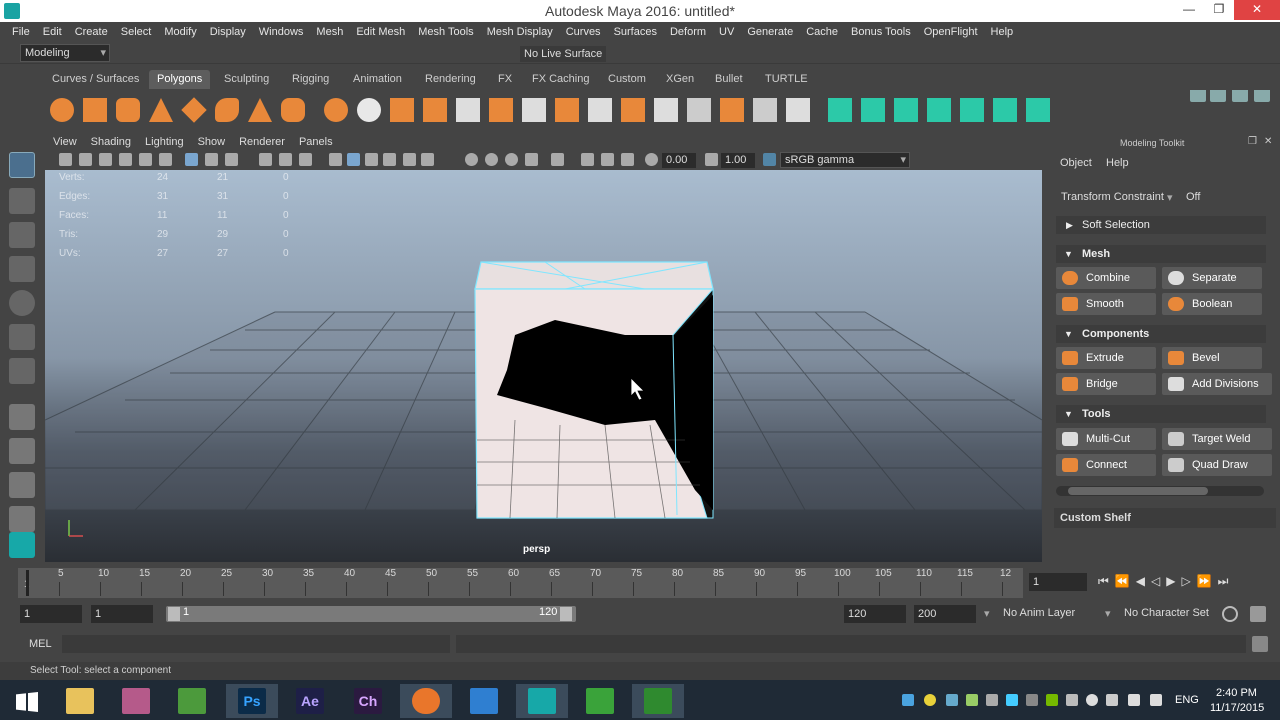 The width and height of the screenshot is (1280, 720). Describe the element at coordinates (21, 32) in the screenshot. I see `menu-file: File` at that location.